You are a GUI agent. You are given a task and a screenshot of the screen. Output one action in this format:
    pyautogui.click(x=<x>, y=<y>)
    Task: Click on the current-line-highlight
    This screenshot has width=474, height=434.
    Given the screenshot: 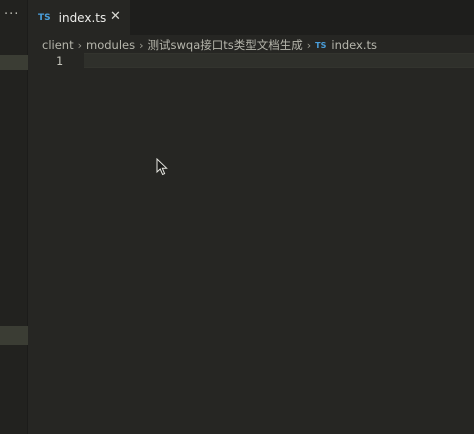 What is the action you would take?
    pyautogui.click(x=279, y=60)
    